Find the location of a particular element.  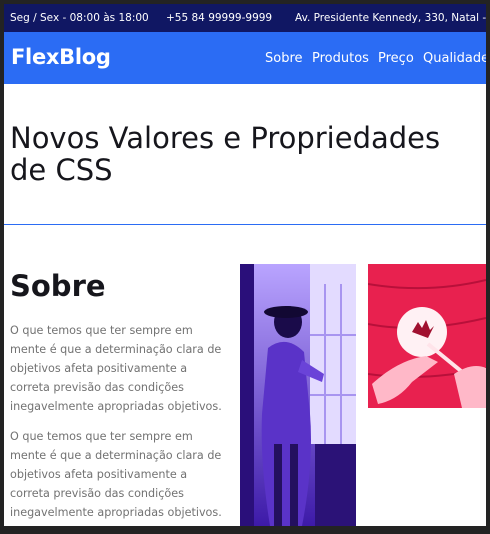

nav-link-sobre: Sobre is located at coordinates (284, 58).